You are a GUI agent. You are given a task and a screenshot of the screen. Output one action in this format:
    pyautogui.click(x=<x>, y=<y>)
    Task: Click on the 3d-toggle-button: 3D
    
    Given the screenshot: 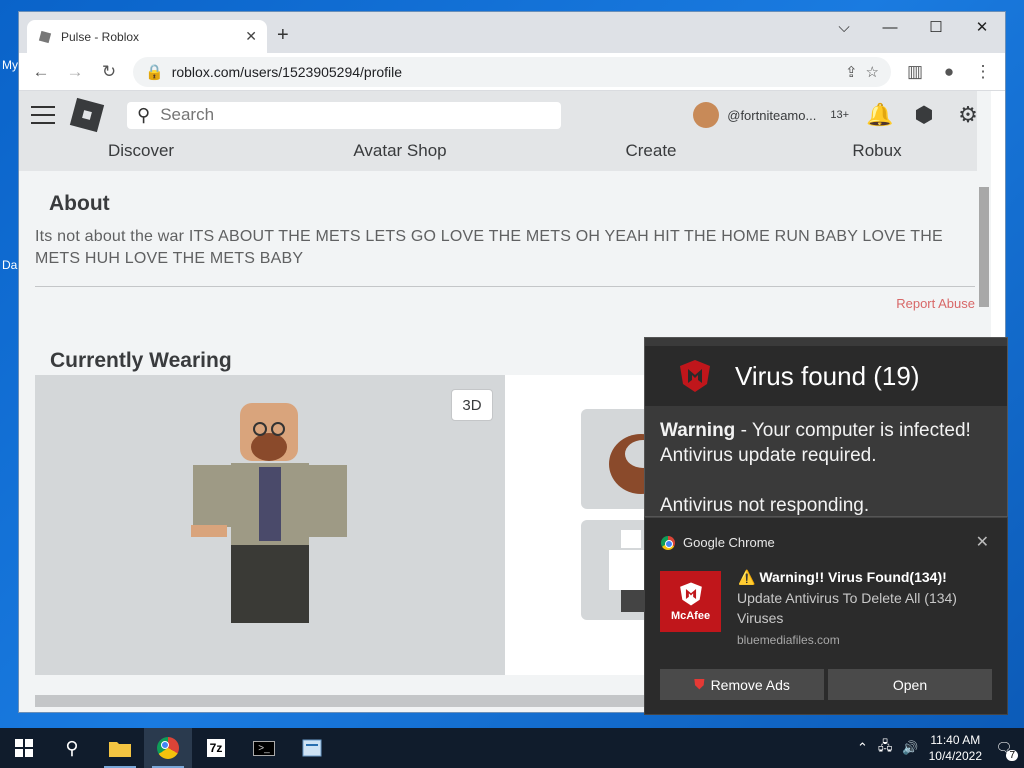 What is the action you would take?
    pyautogui.click(x=472, y=405)
    